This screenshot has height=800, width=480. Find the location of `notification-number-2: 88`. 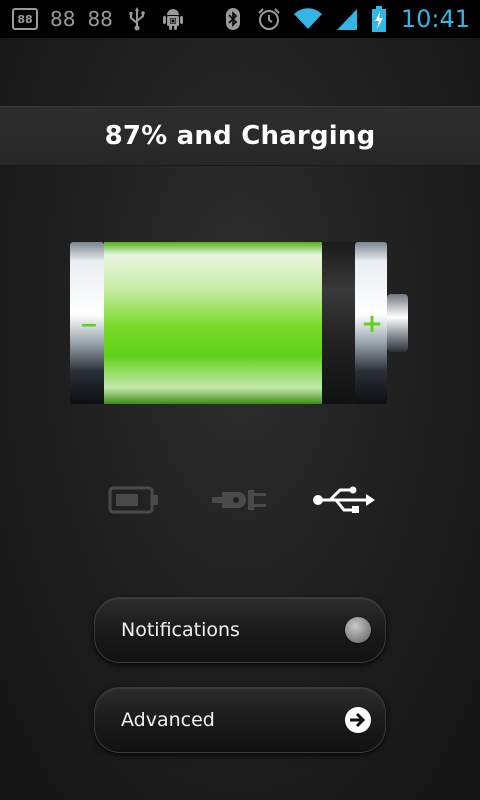

notification-number-2: 88 is located at coordinates (100, 19).